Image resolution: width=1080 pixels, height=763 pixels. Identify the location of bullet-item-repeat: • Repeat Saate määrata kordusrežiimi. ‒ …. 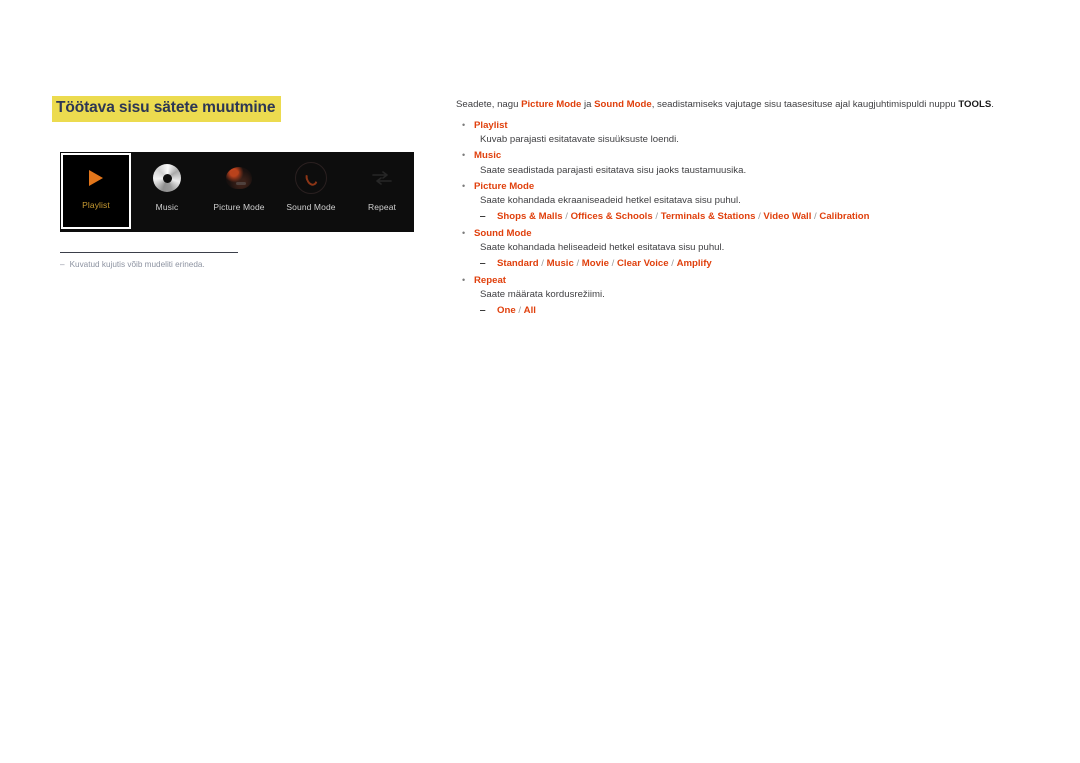
(745, 296).